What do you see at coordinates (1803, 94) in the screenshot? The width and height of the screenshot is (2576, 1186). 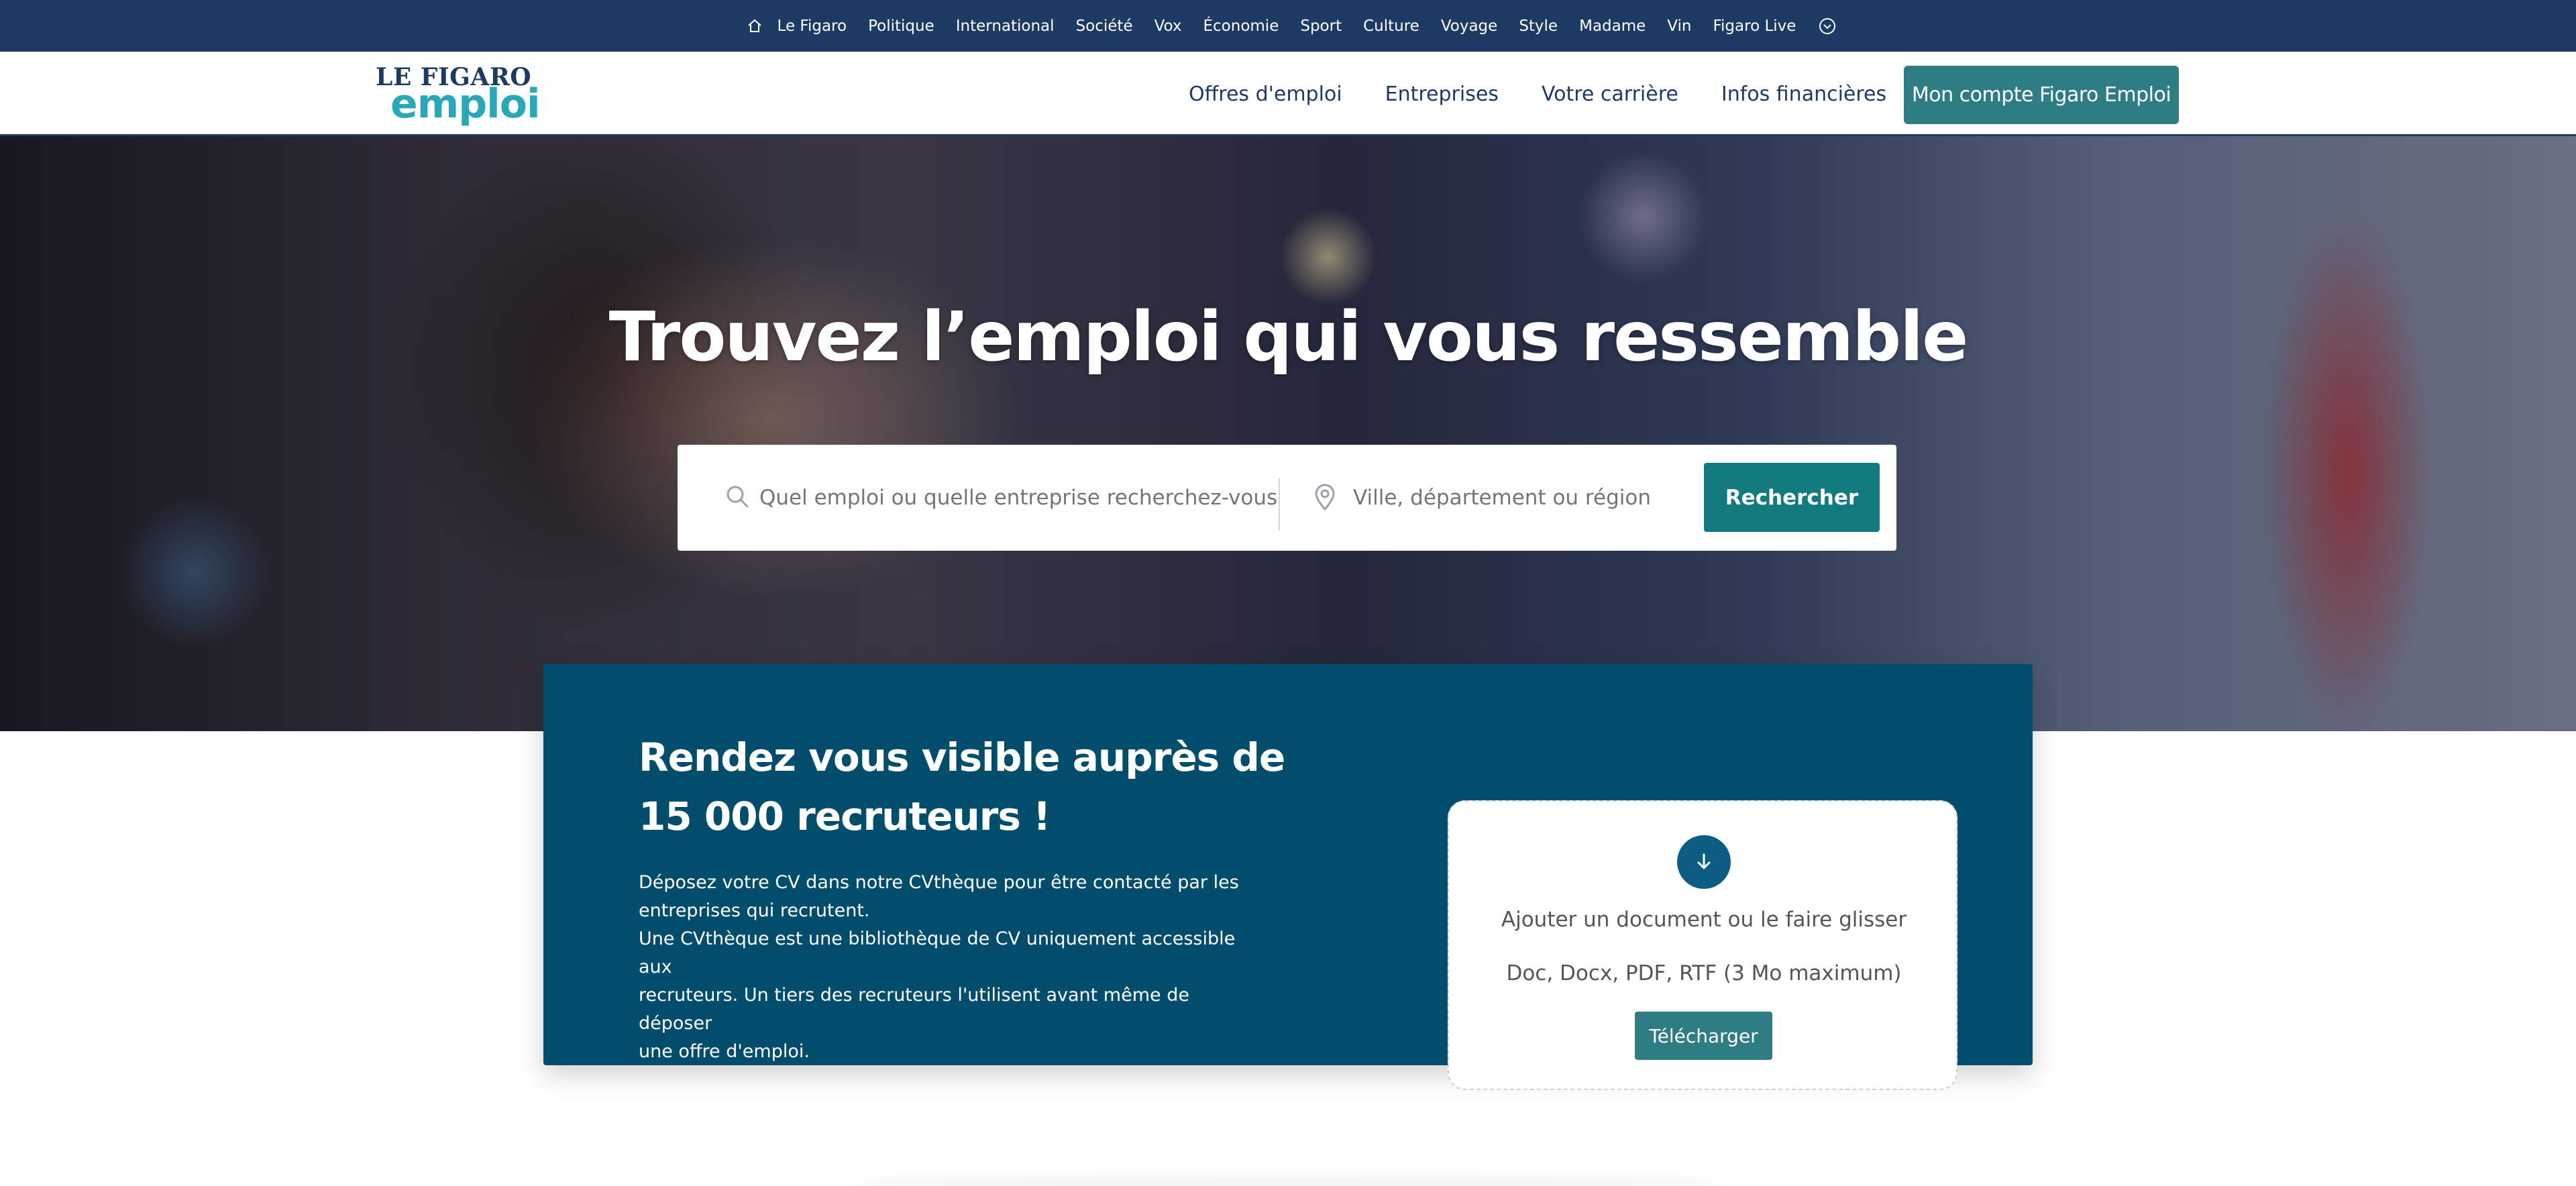 I see `nav-infos-financieres: Infos financières` at bounding box center [1803, 94].